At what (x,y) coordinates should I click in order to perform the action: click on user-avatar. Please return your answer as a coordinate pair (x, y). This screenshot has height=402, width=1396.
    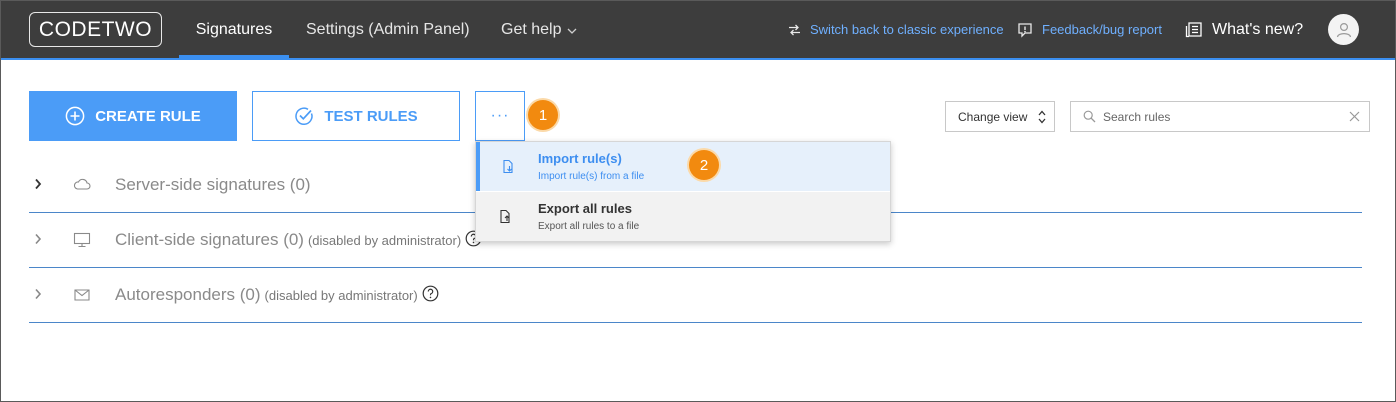
    Looking at the image, I should click on (1343, 29).